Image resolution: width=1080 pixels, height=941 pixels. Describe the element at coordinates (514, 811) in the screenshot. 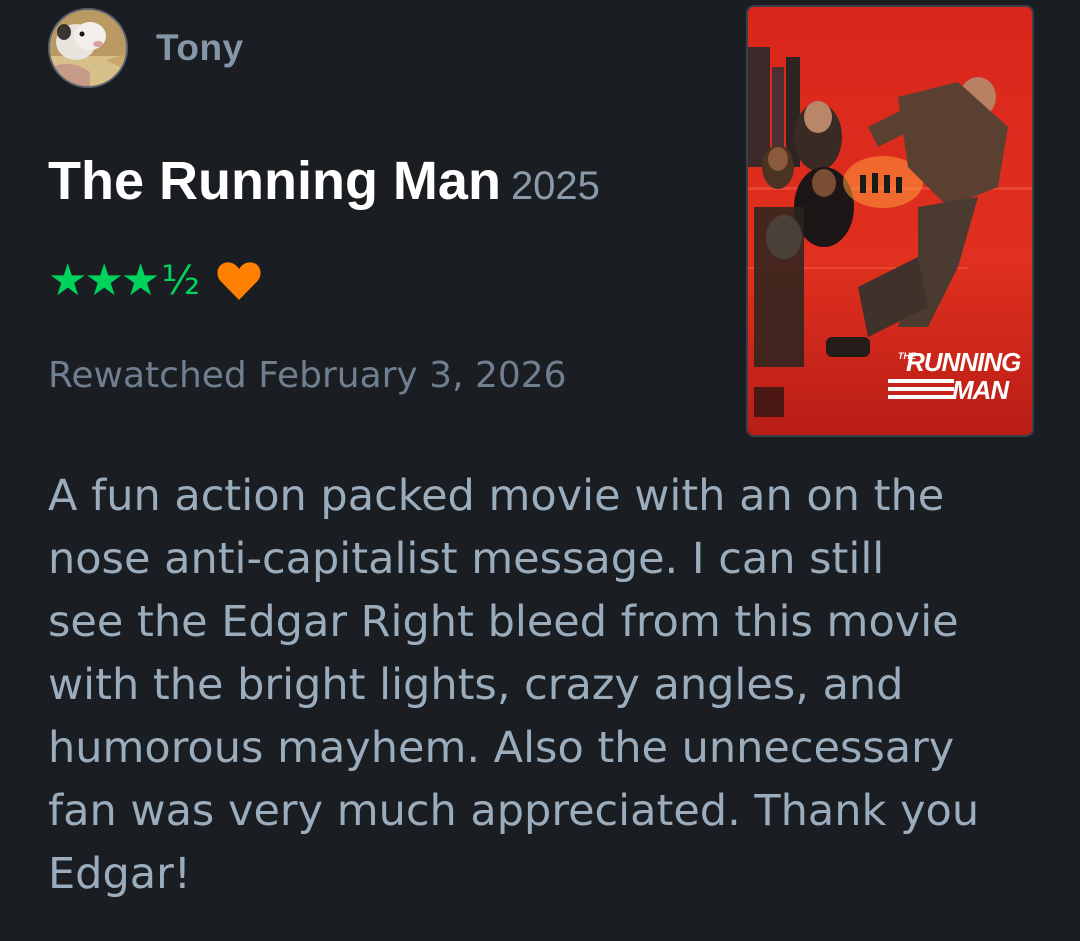

I see `review-line: fan was very much appreciated. Thank you` at that location.